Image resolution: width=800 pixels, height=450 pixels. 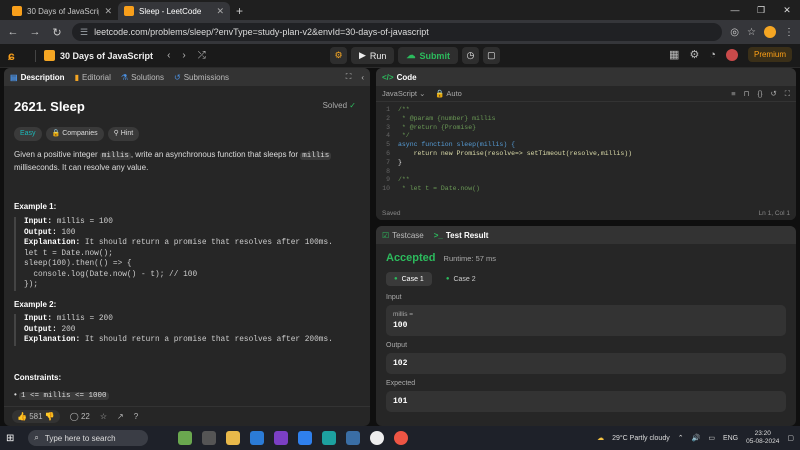 I want to click on github-icon, so click(x=377, y=438).